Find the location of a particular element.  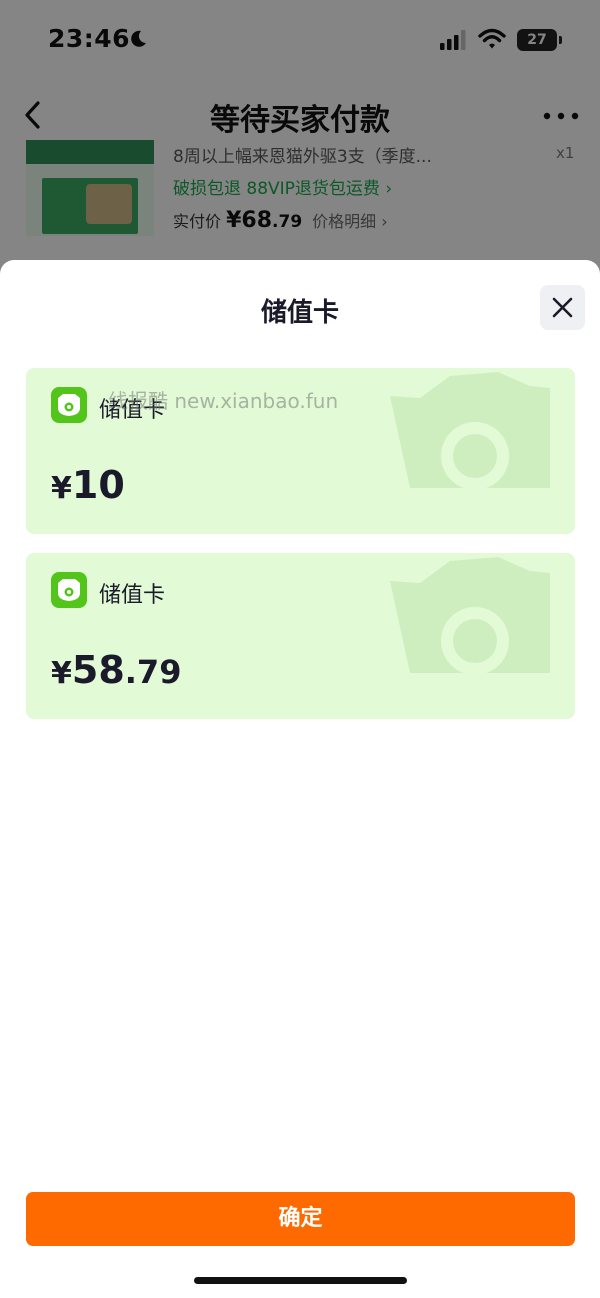

sheet-title: 储值卡 is located at coordinates (299, 313).